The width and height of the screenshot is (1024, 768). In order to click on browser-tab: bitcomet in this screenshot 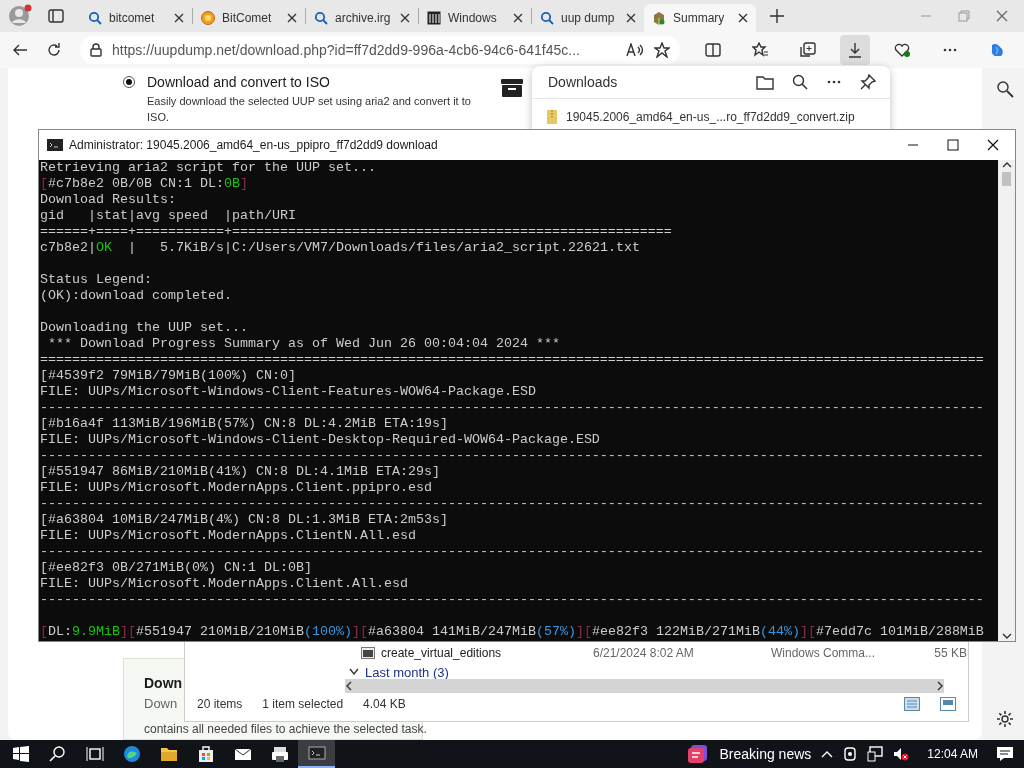, I will do `click(136, 18)`.